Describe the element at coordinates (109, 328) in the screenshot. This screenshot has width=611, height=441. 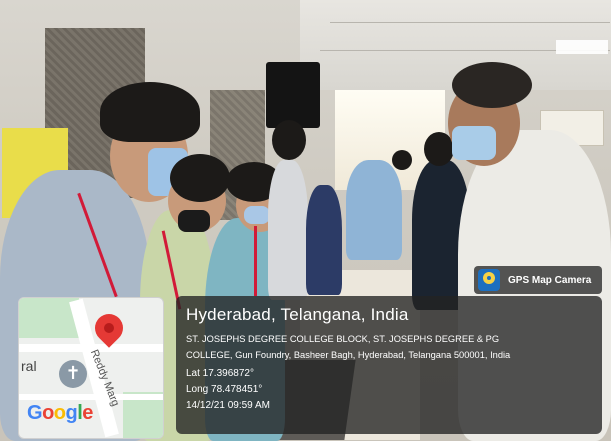
I see `location-pin-icon` at that location.